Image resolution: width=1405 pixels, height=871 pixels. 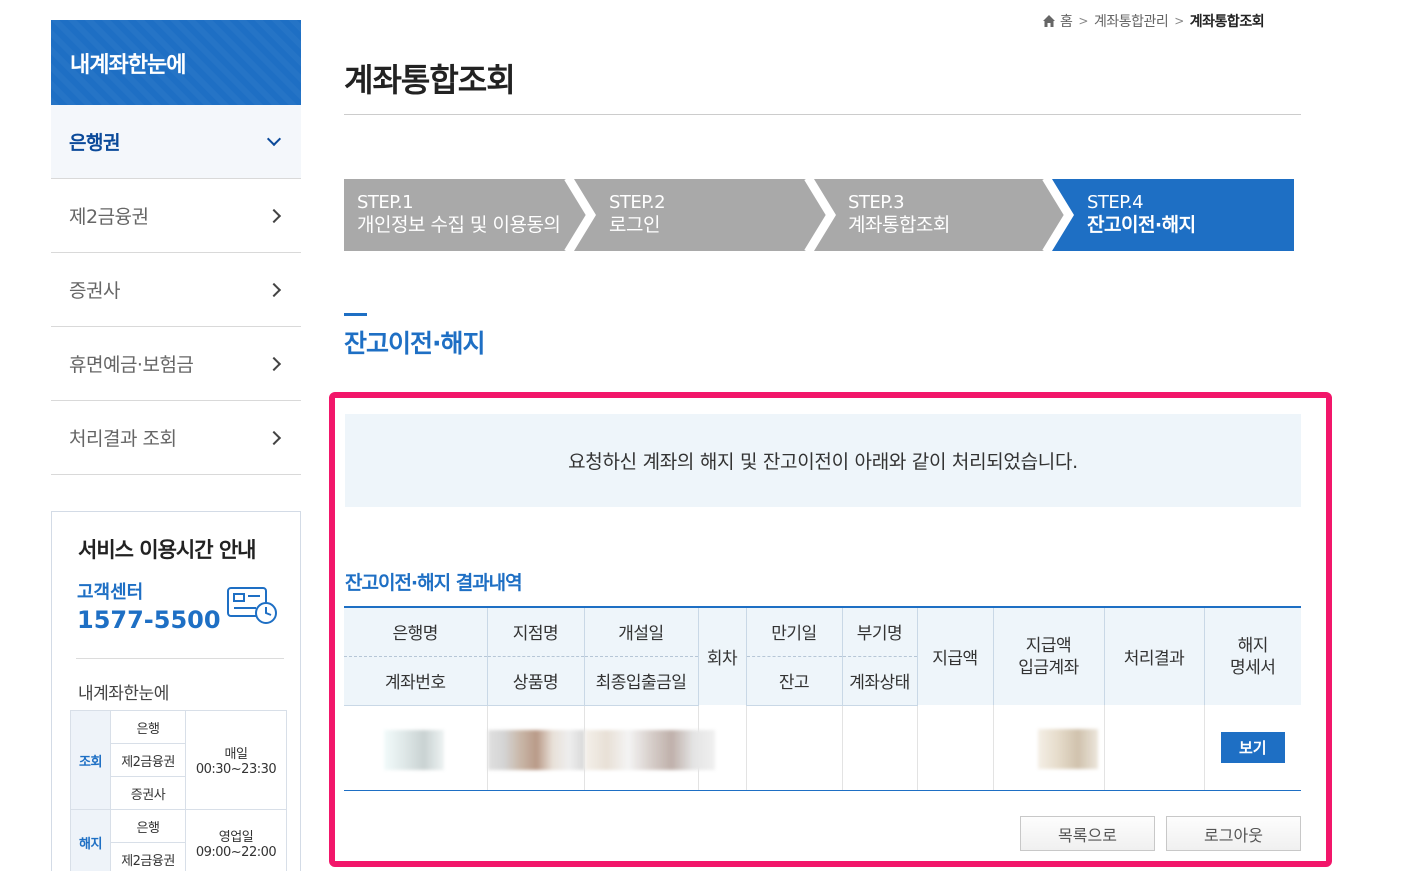 What do you see at coordinates (640, 631) in the screenshot?
I see `col-open-date: 개설일` at bounding box center [640, 631].